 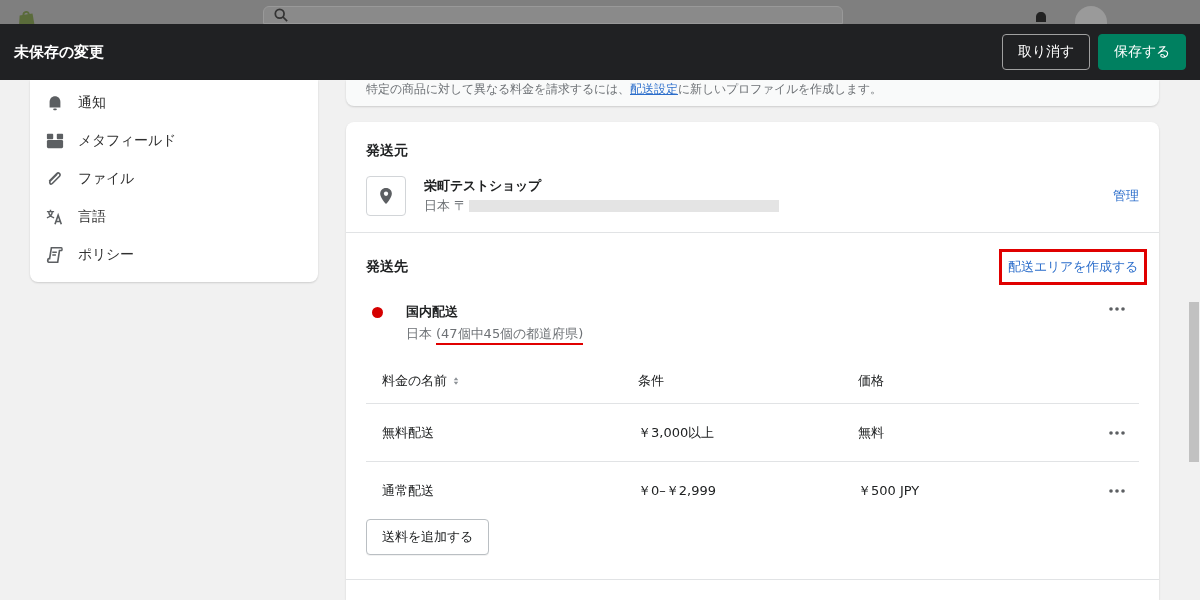 I want to click on location-pin-icon, so click(x=386, y=196).